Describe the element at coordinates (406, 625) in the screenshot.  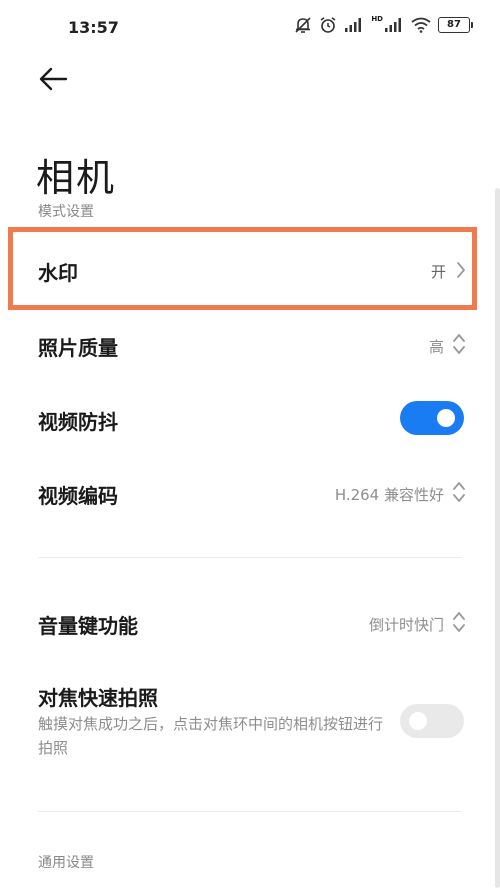
I see `volume-key-value: 倒计时快门` at that location.